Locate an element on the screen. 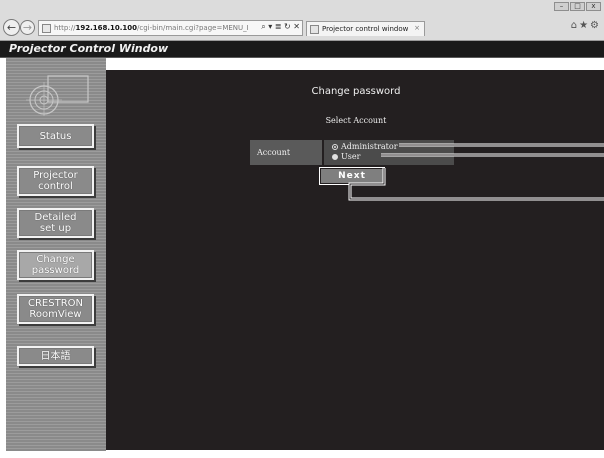 The image size is (604, 458). home-star-gear-icons: ⌂★⚙ is located at coordinates (586, 25).